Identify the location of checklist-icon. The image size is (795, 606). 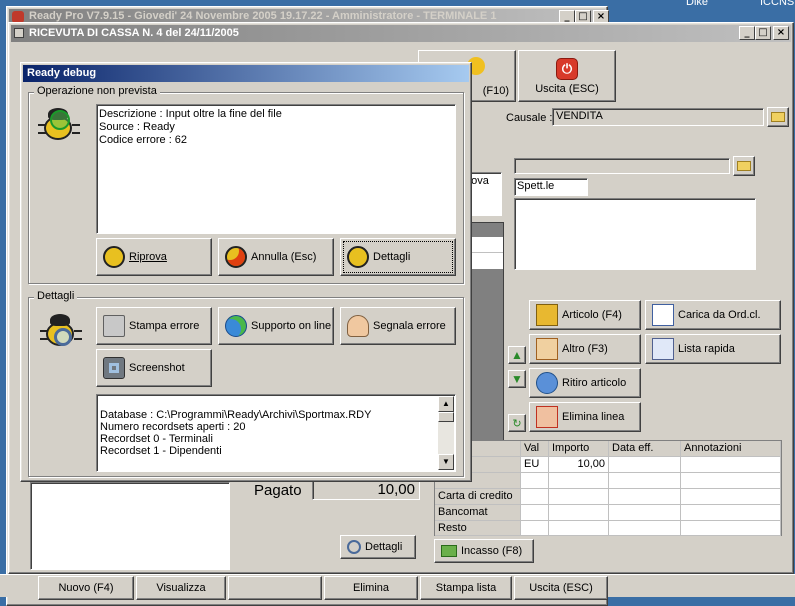
(663, 315).